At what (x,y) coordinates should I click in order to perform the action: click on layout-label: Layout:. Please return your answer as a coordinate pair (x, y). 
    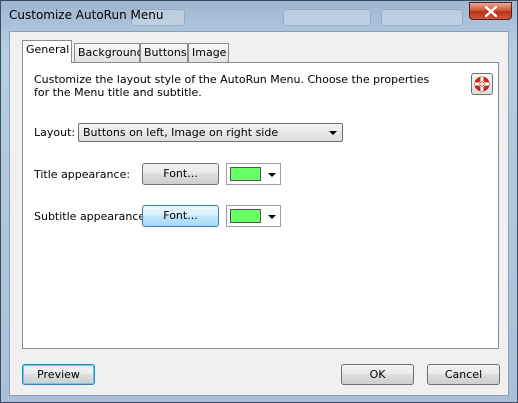
    Looking at the image, I should click on (55, 132).